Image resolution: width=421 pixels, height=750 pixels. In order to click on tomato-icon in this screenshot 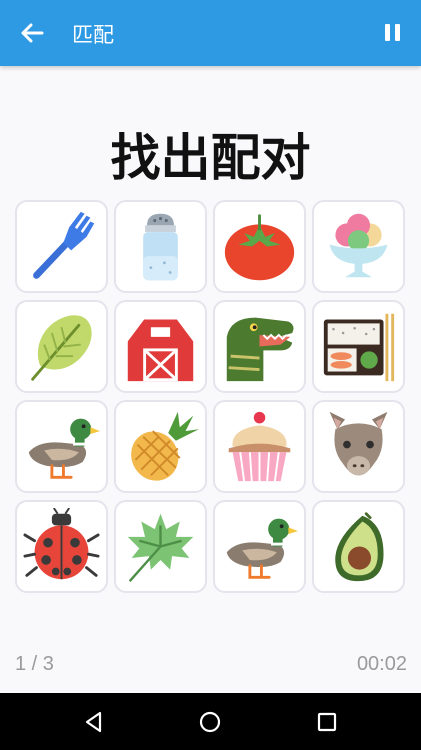, I will do `click(259, 247)`.